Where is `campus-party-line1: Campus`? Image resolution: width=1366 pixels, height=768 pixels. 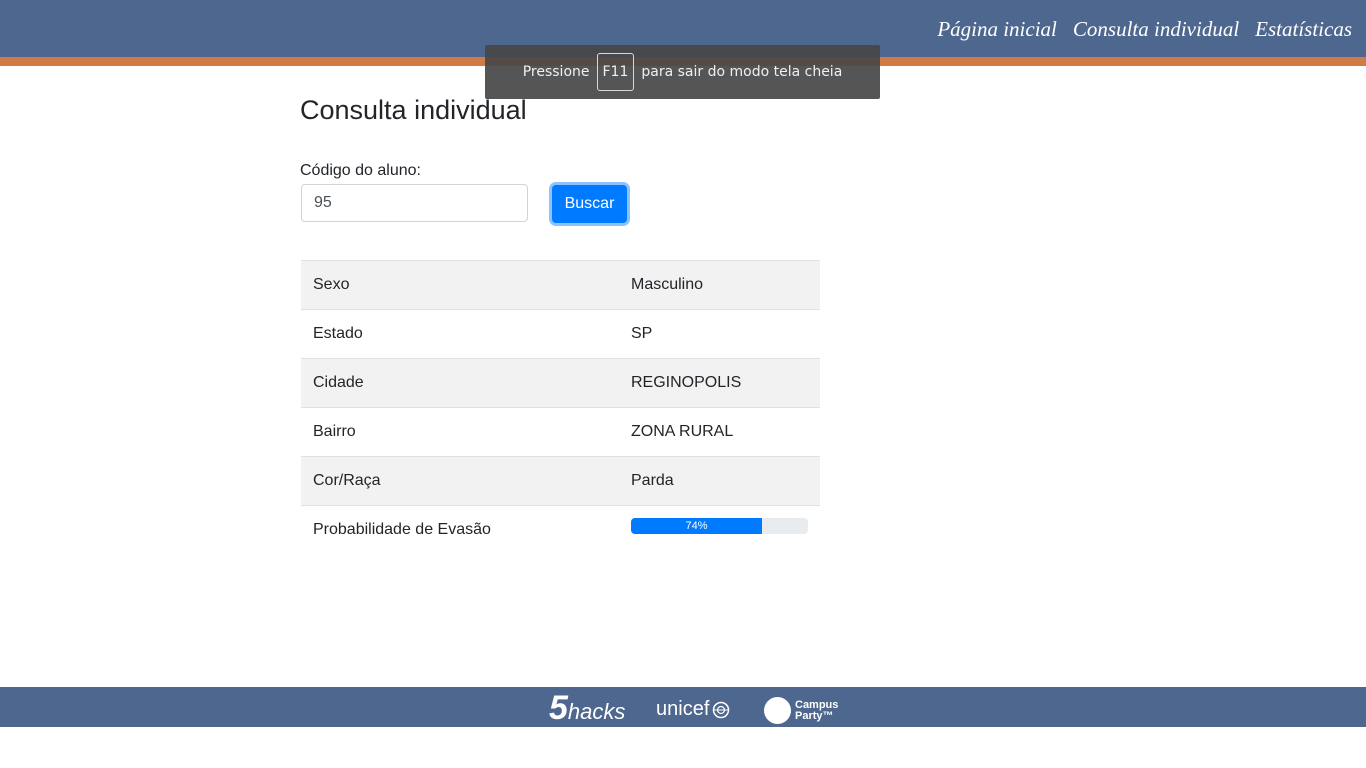
campus-party-line1: Campus is located at coordinates (817, 704).